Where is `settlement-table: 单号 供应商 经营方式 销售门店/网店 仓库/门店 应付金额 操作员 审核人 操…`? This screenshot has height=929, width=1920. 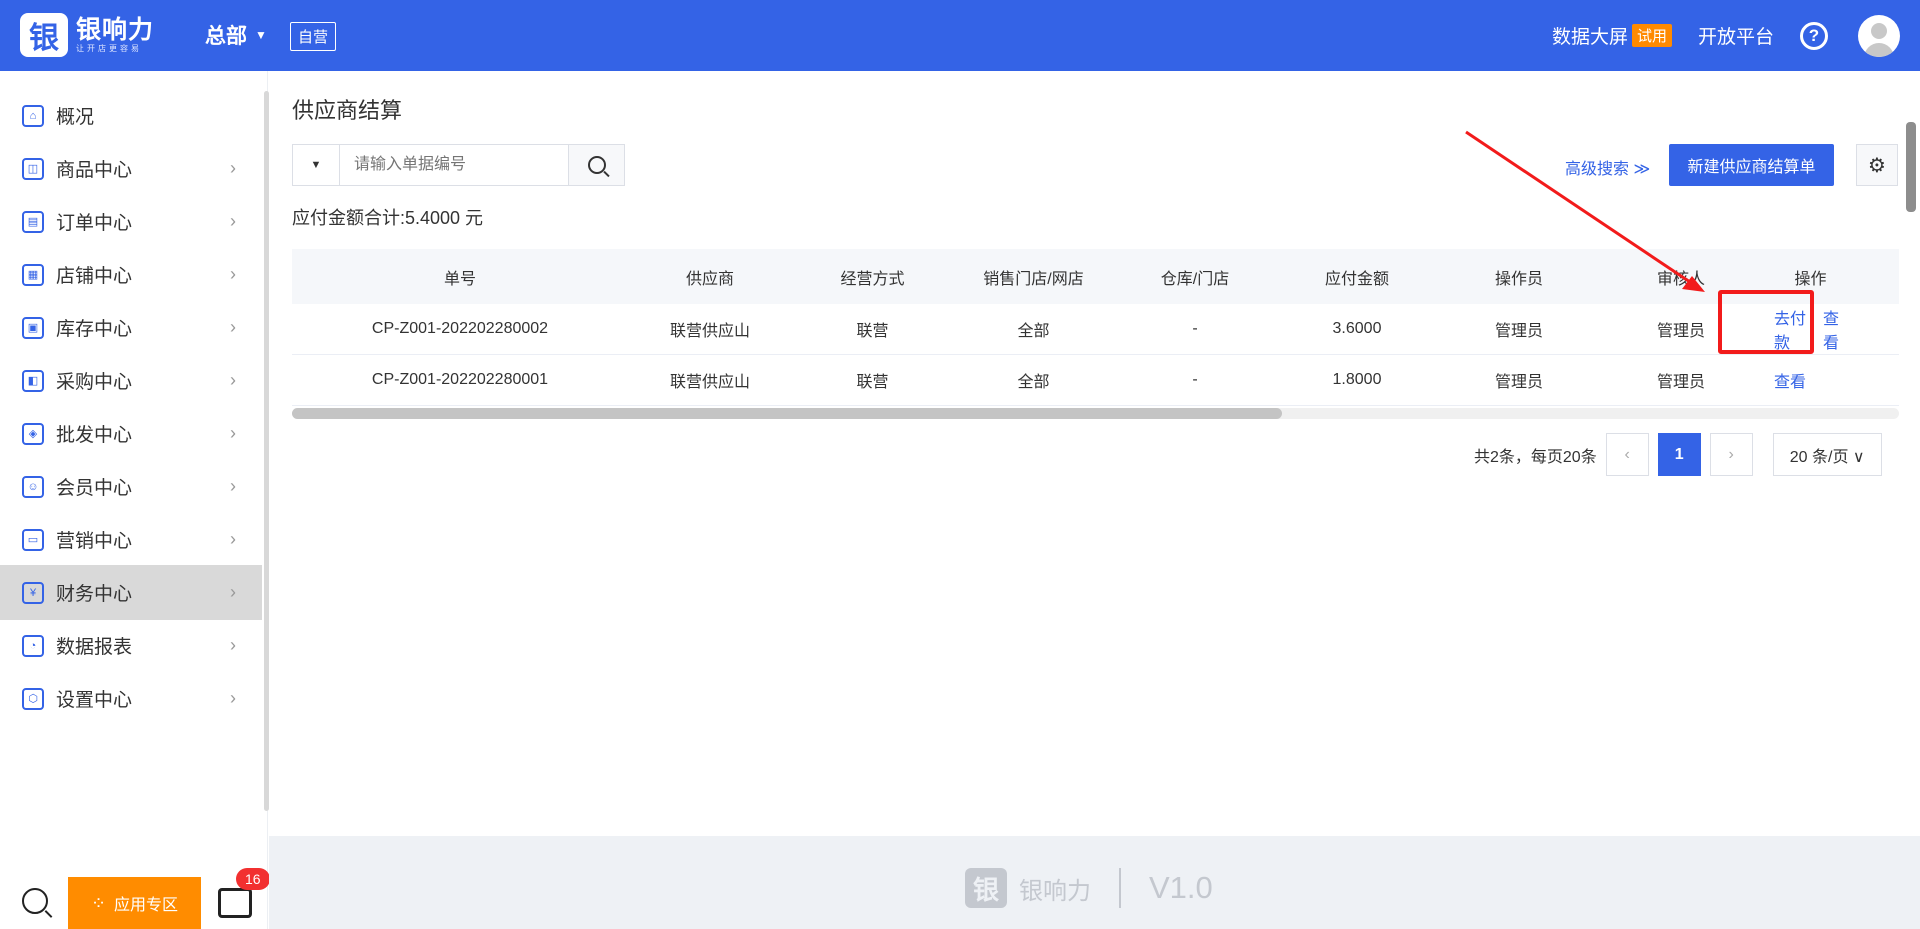 settlement-table: 单号 供应商 经营方式 销售门店/网店 仓库/门店 应付金额 操作员 审核人 操… is located at coordinates (1095, 327).